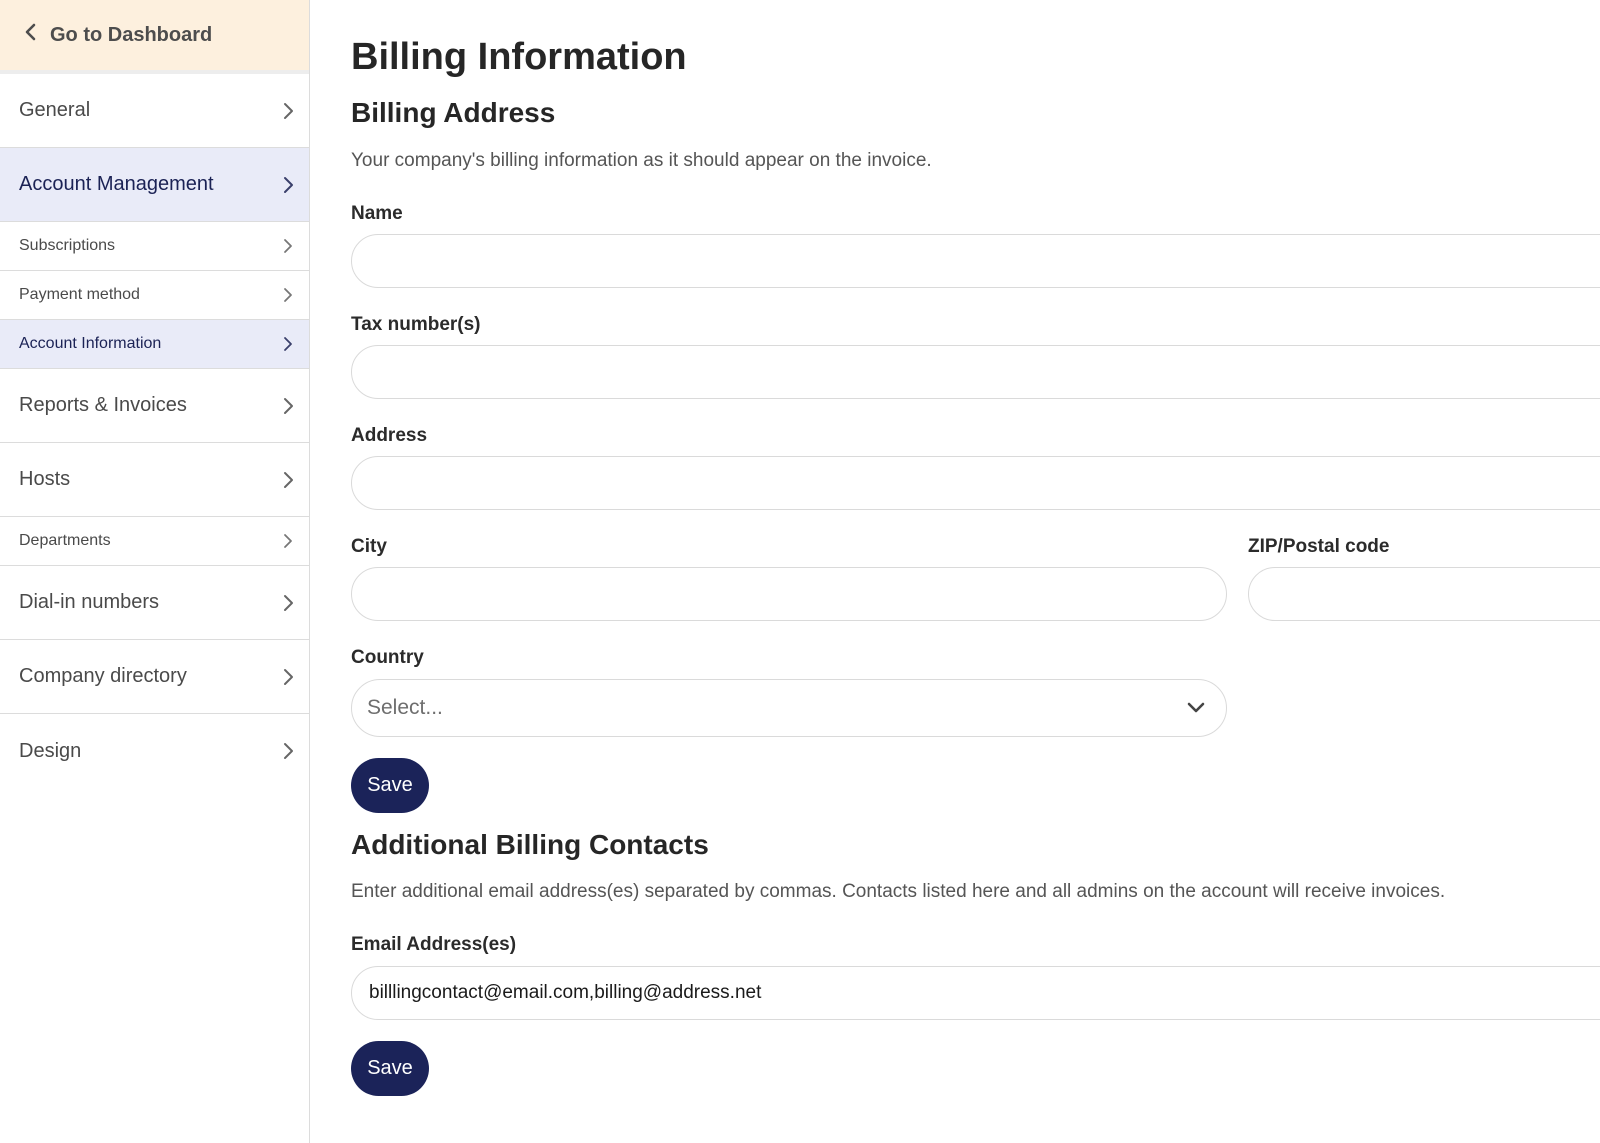  Describe the element at coordinates (79, 294) in the screenshot. I see `sidebar-item-label: Payment method` at that location.